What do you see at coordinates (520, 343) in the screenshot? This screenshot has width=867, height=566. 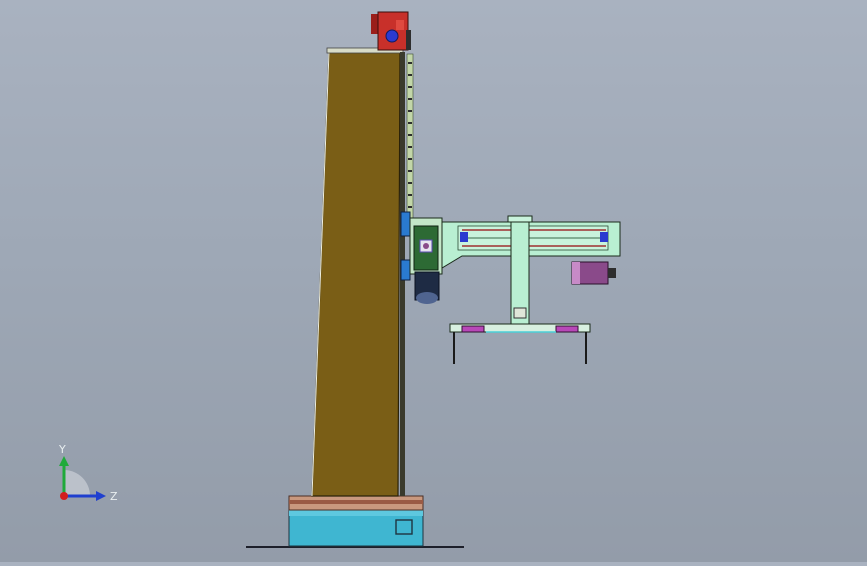 I see `gripper-assembly` at bounding box center [520, 343].